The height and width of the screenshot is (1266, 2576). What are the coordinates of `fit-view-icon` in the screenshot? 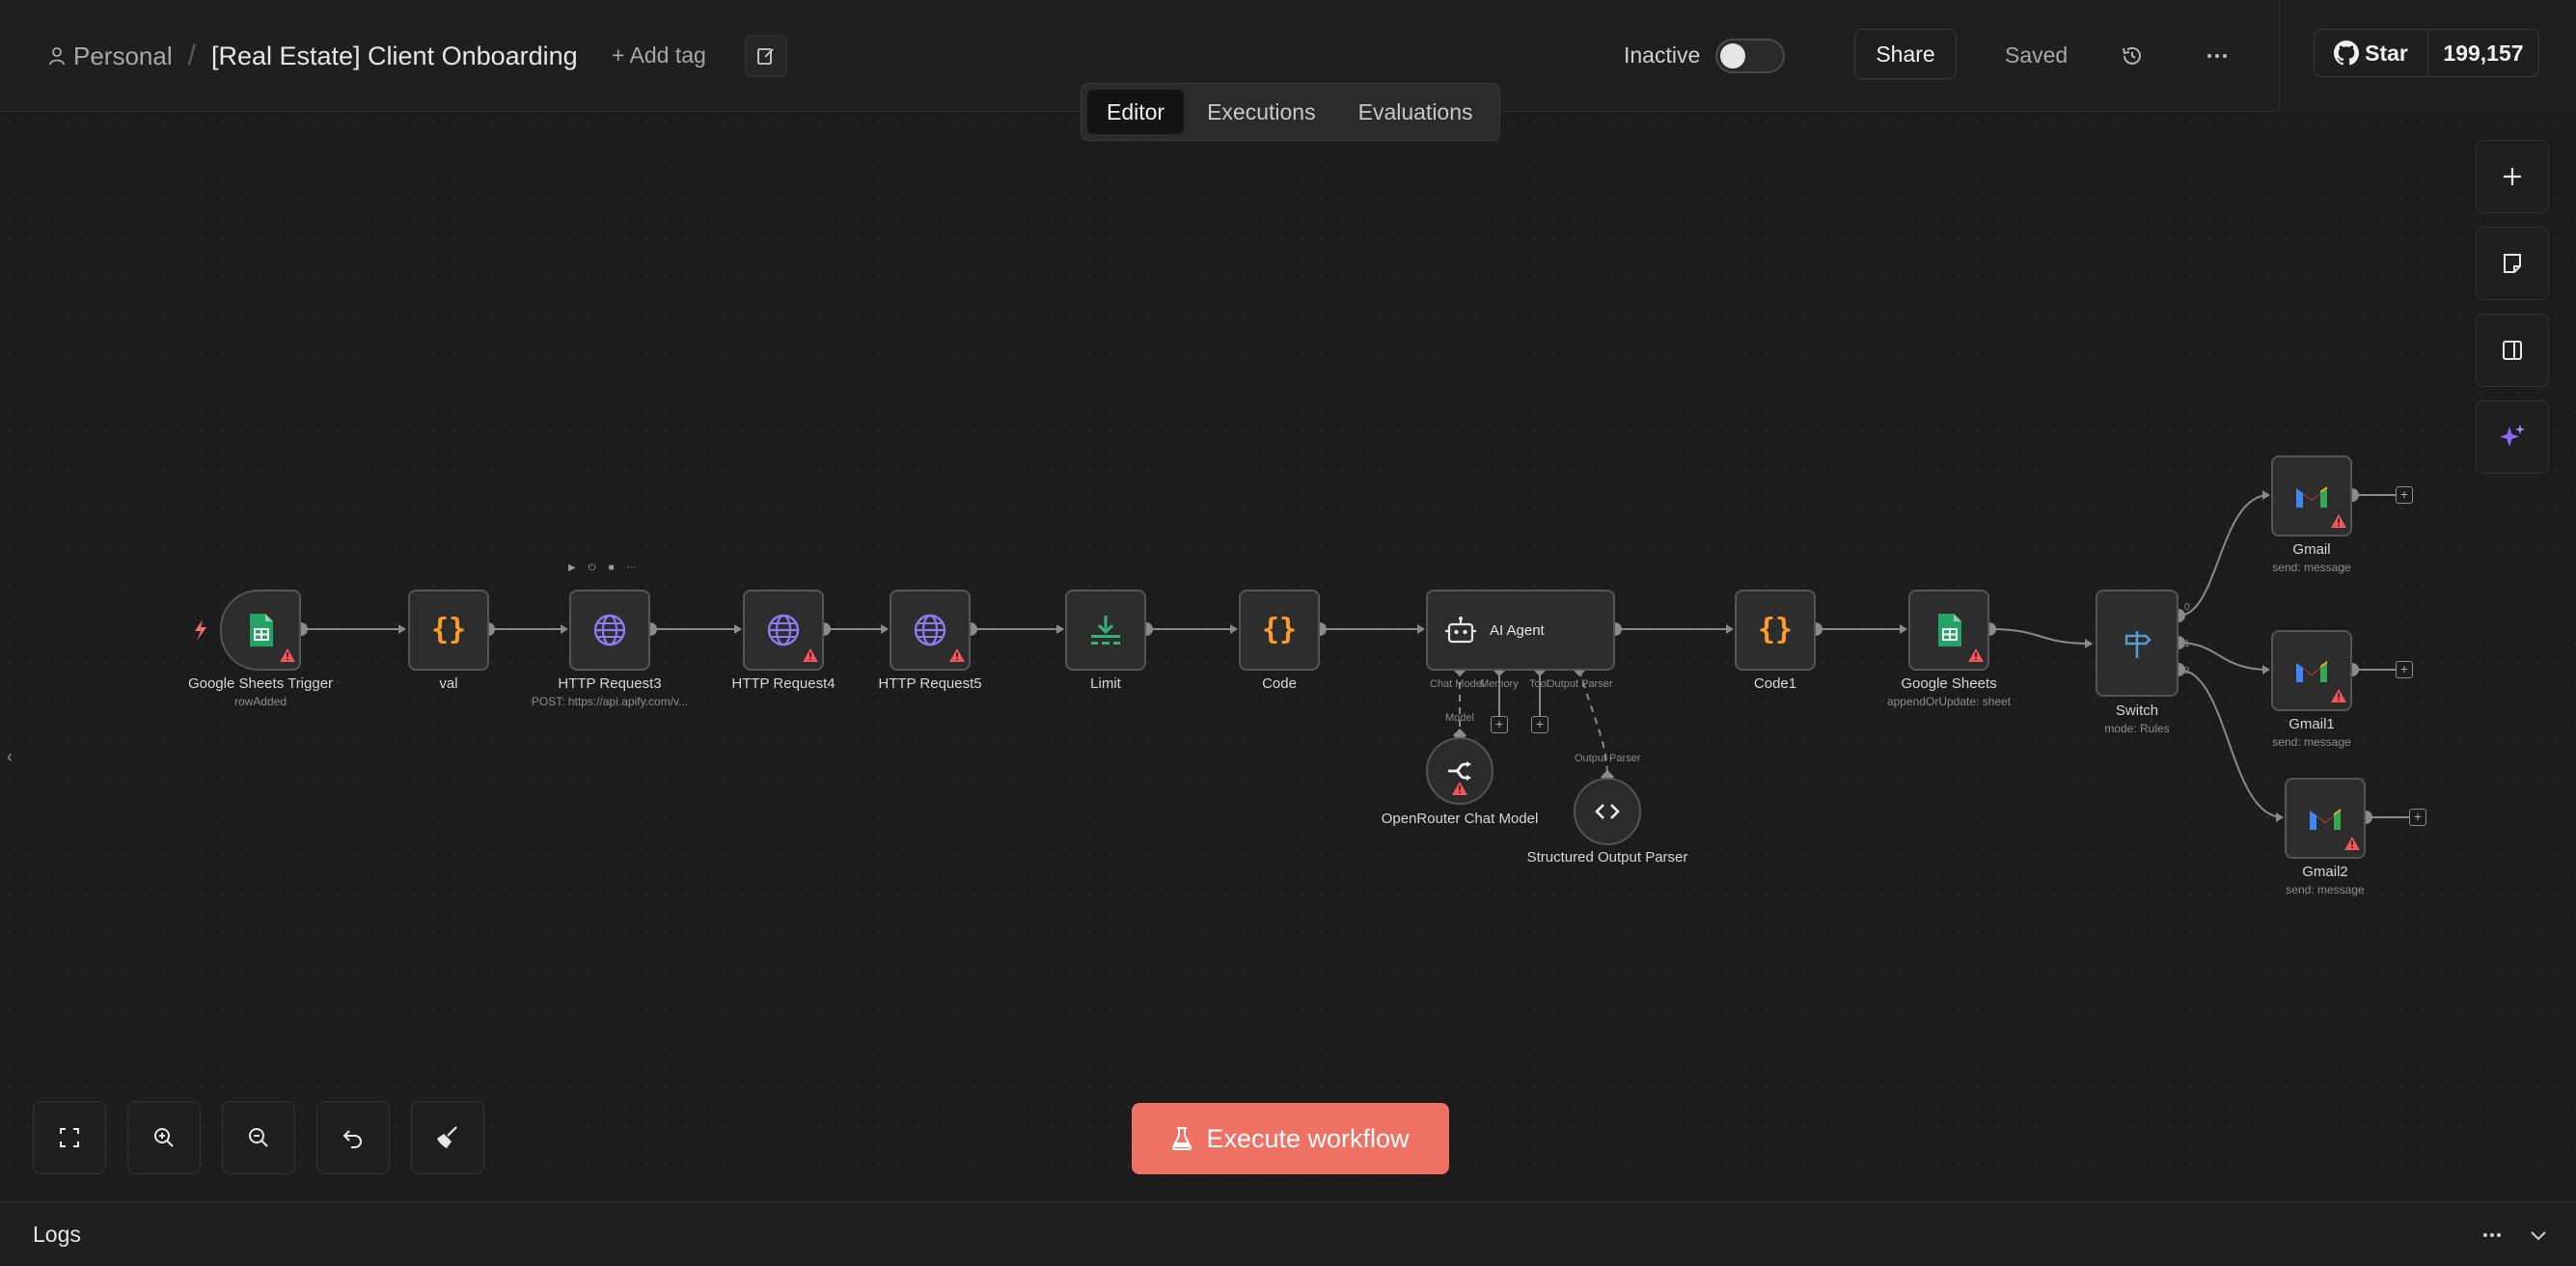 It's located at (69, 1137).